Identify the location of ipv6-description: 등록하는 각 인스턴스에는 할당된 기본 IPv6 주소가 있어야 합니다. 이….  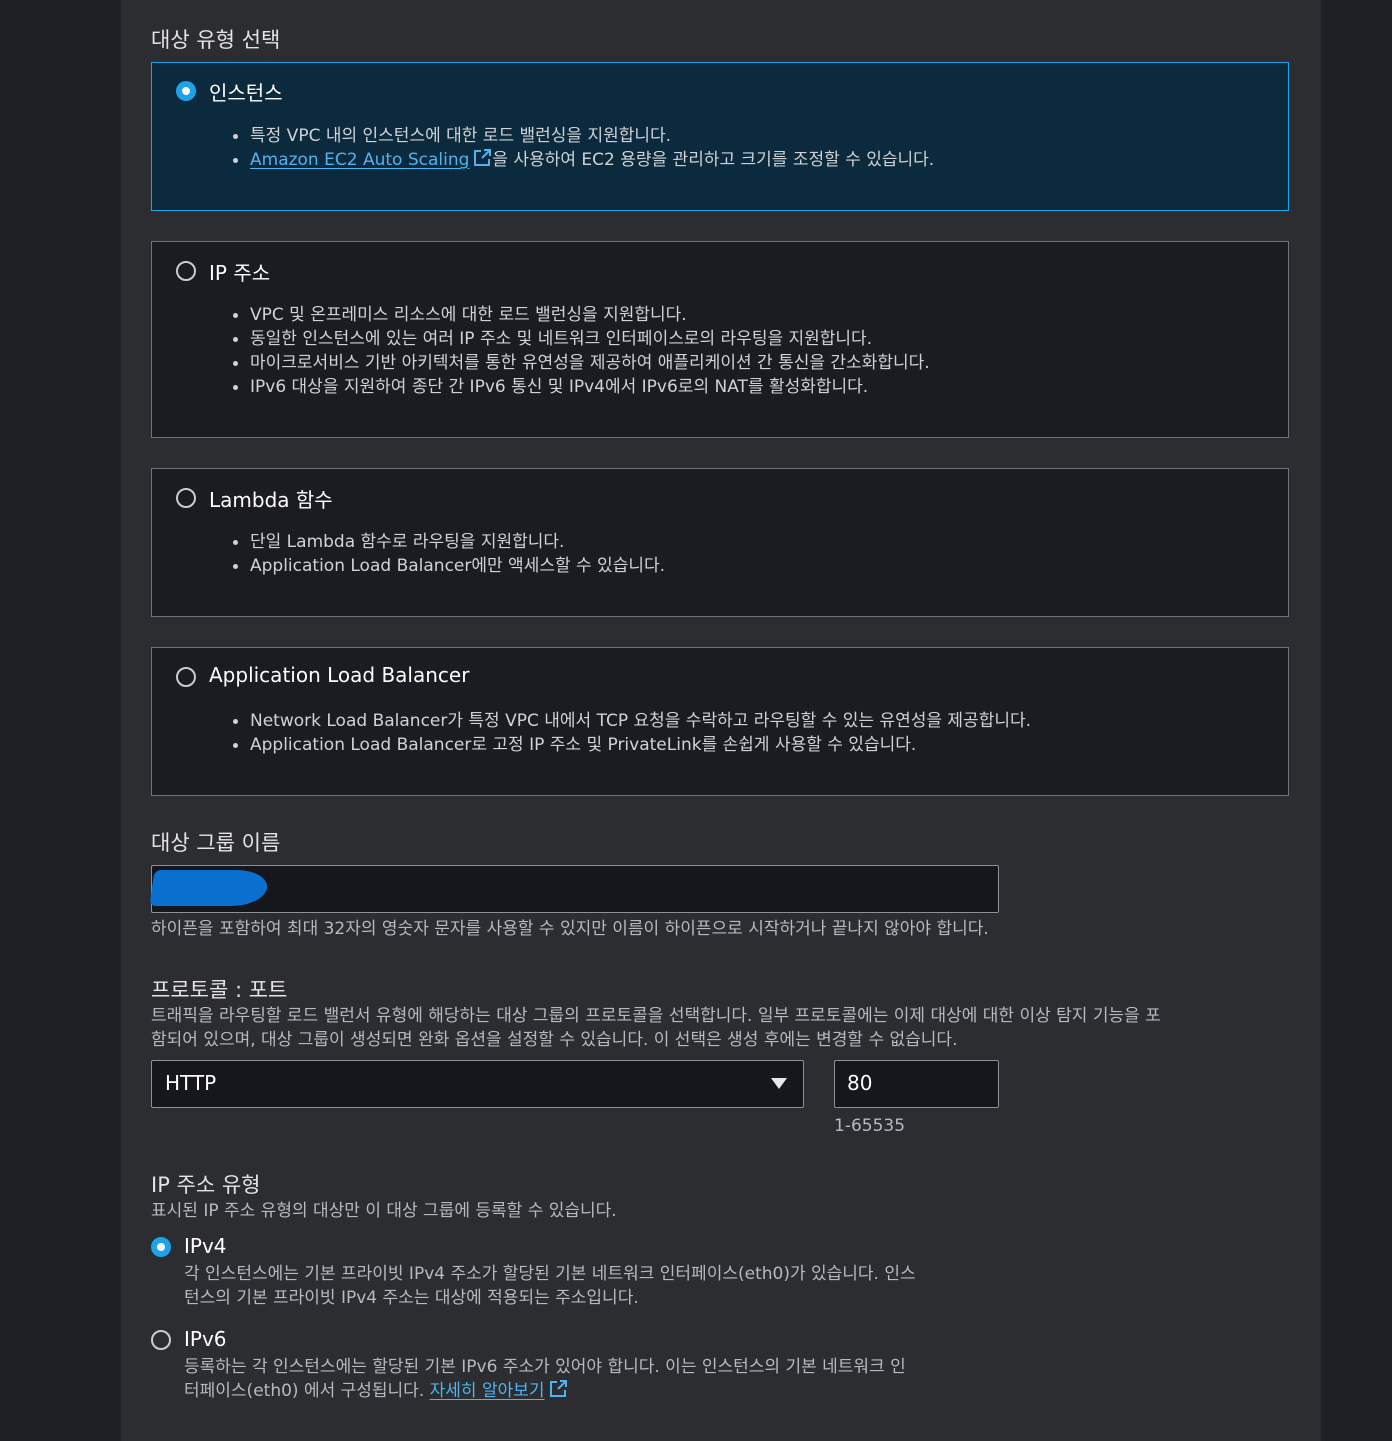
(545, 1379).